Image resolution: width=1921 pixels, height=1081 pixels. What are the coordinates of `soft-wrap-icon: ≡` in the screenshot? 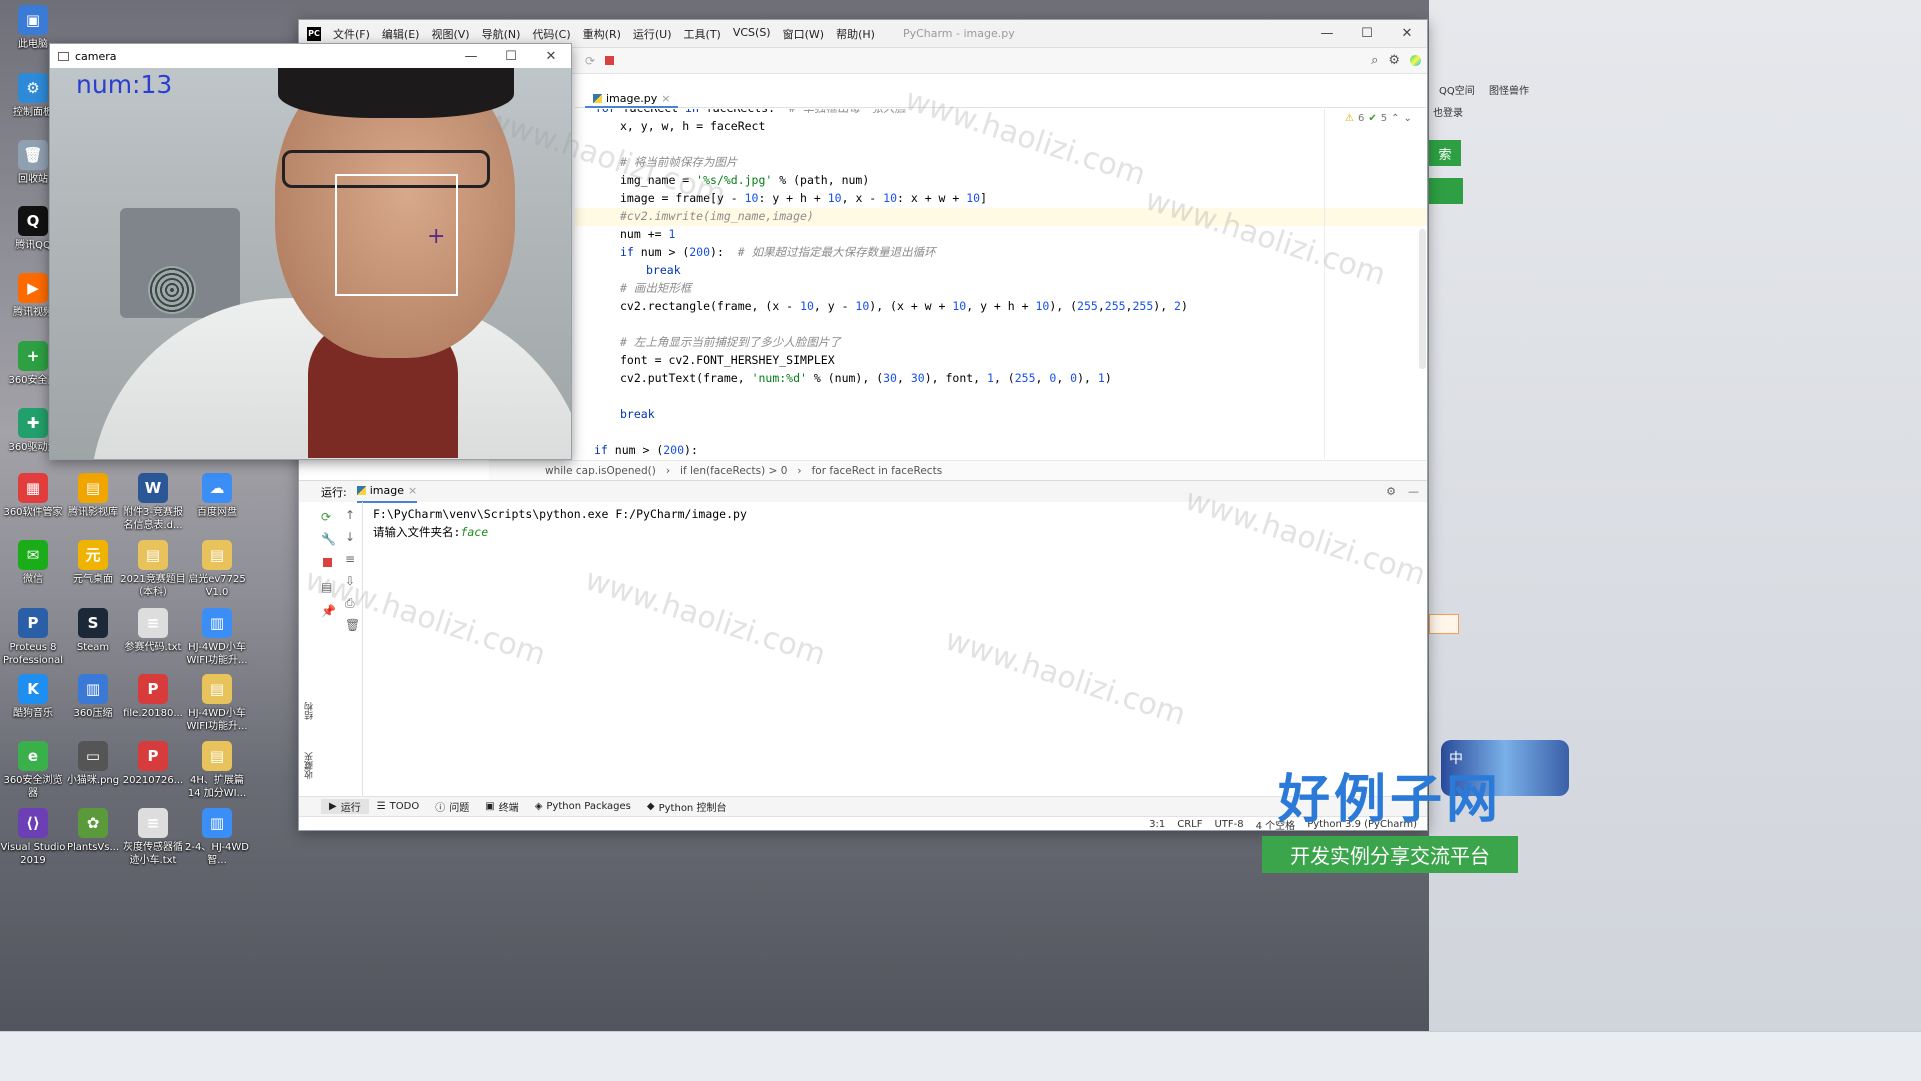 It's located at (350, 559).